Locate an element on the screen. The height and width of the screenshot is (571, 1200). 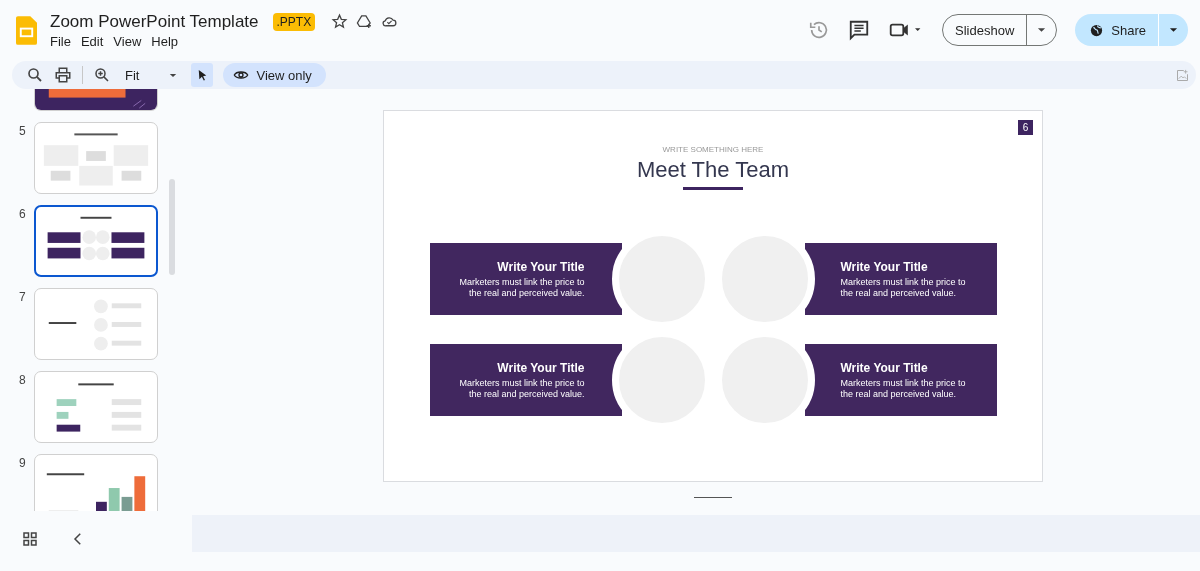
menu-item: View is located at coordinates (127, 41).